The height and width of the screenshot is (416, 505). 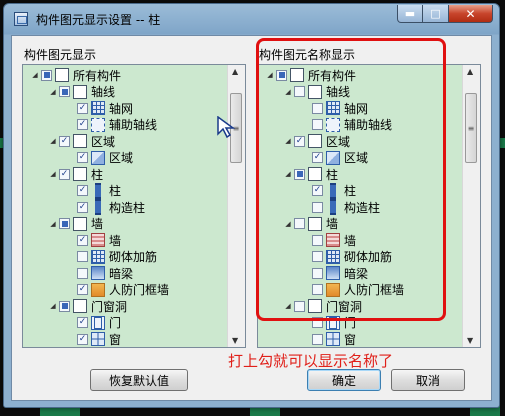 I want to click on cancel-button: 取消, so click(x=428, y=380).